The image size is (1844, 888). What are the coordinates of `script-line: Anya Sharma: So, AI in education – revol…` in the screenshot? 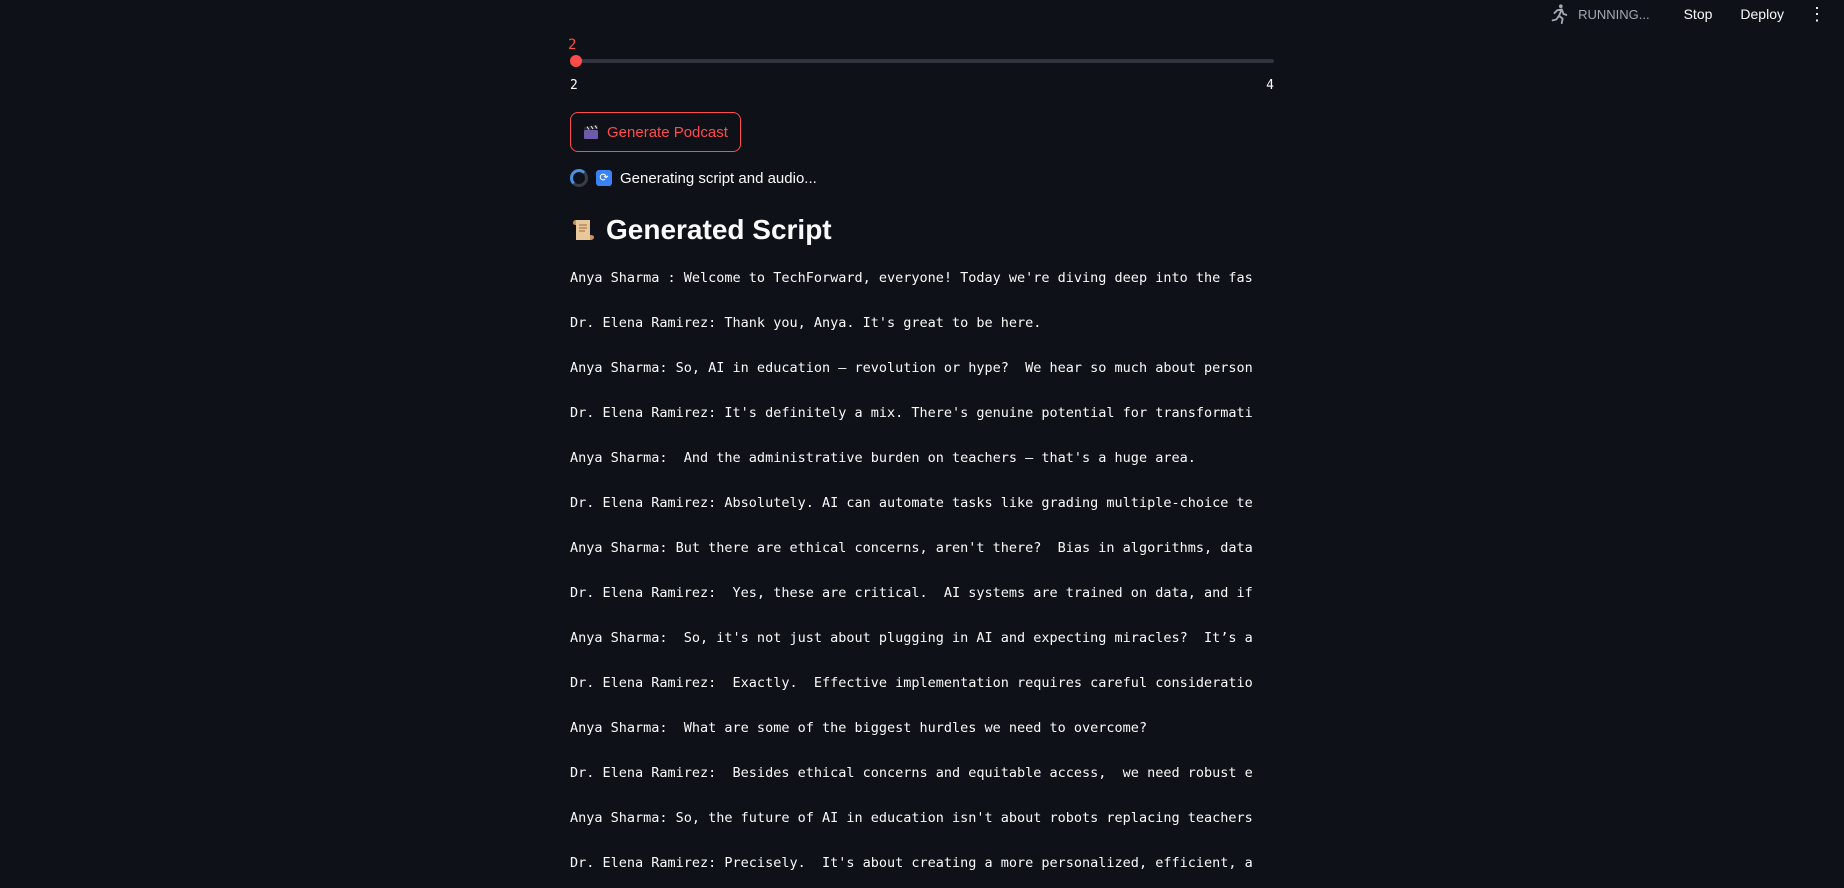 It's located at (911, 368).